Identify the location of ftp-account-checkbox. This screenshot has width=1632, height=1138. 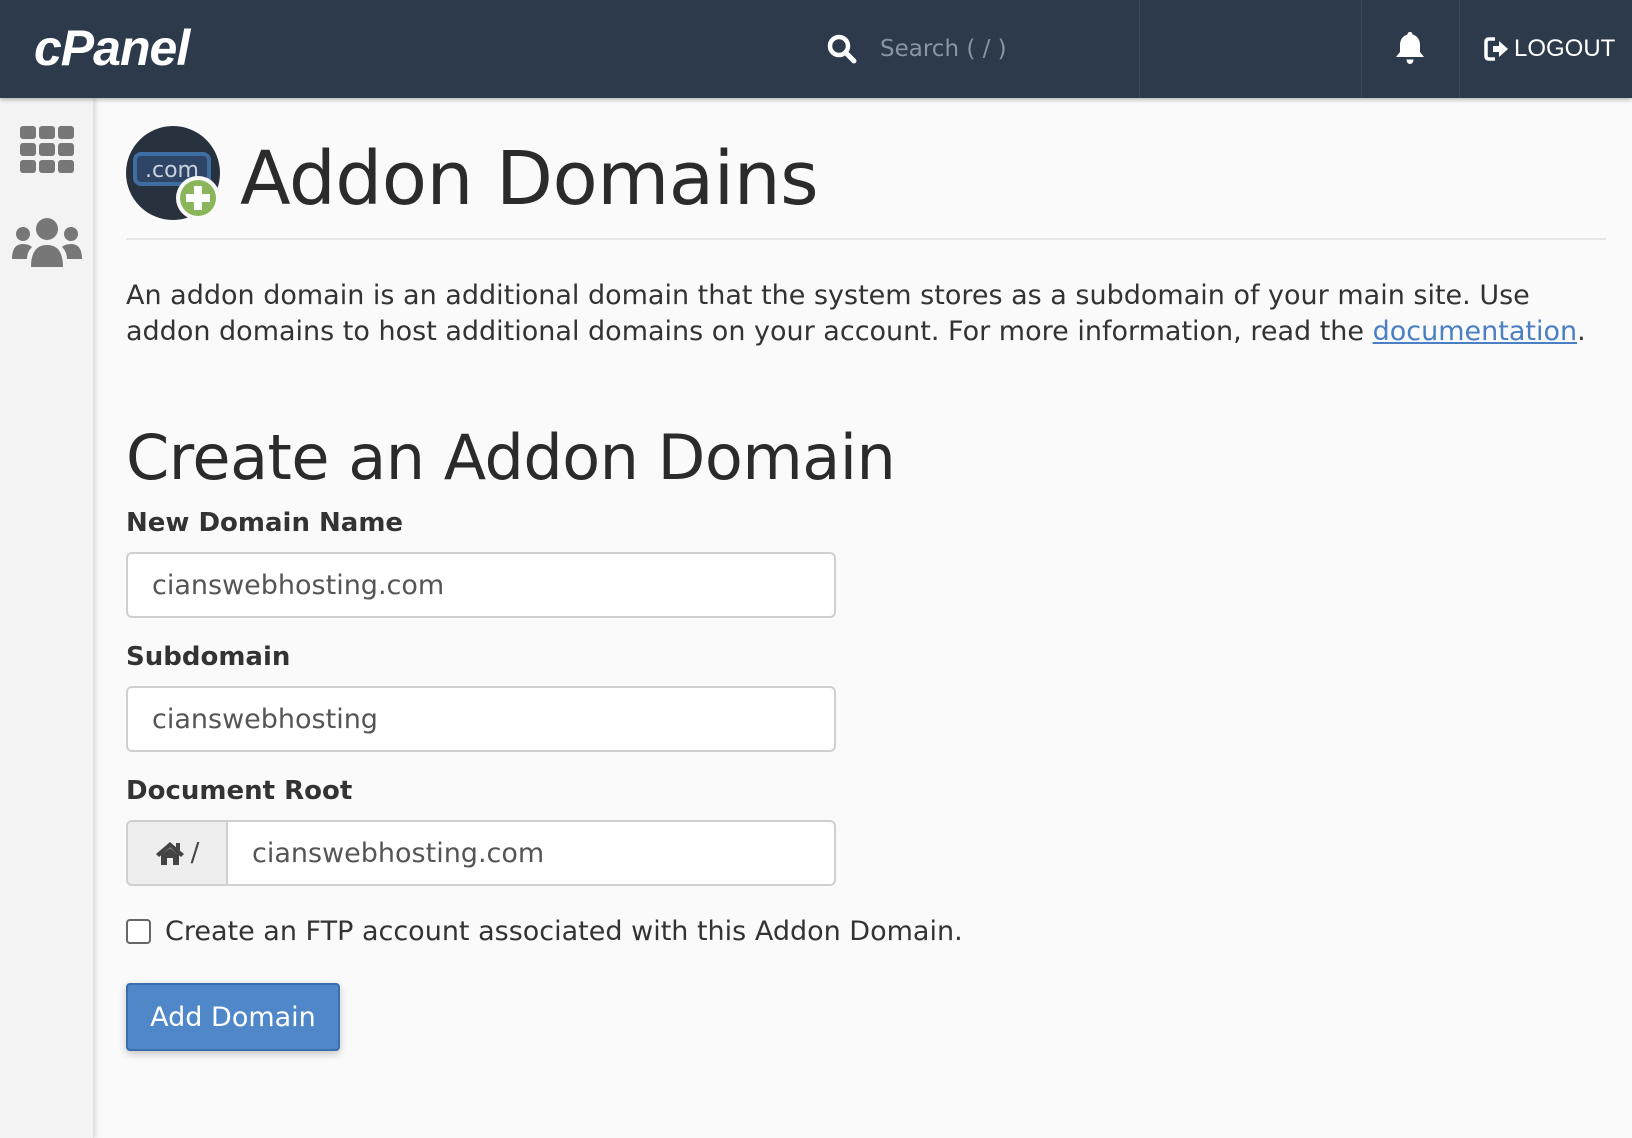
(138, 931).